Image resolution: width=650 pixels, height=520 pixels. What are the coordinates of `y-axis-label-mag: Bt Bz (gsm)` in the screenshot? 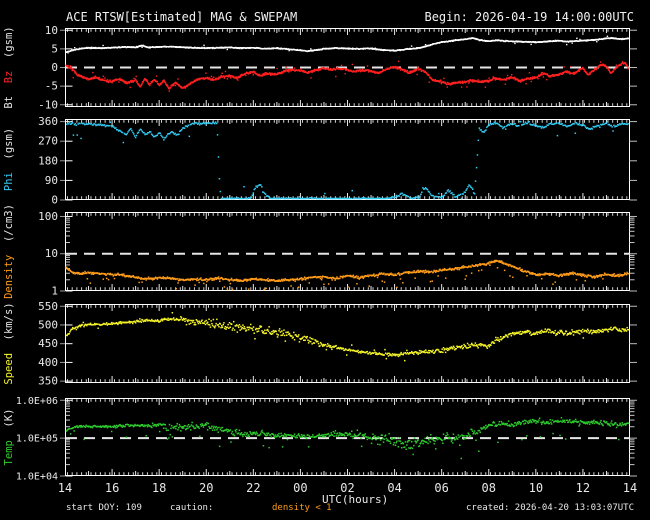 It's located at (9, 67).